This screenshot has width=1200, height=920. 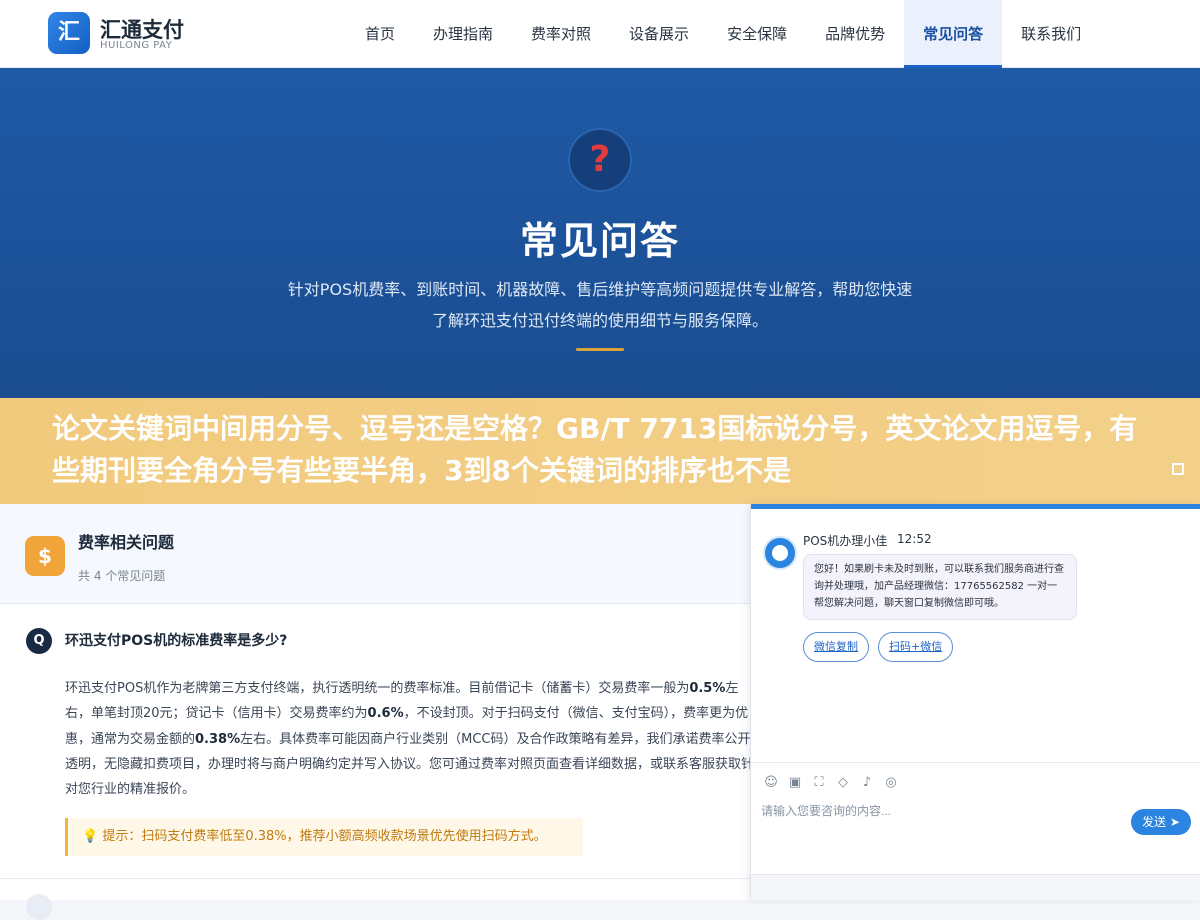 I want to click on hero-divider, so click(x=600, y=349).